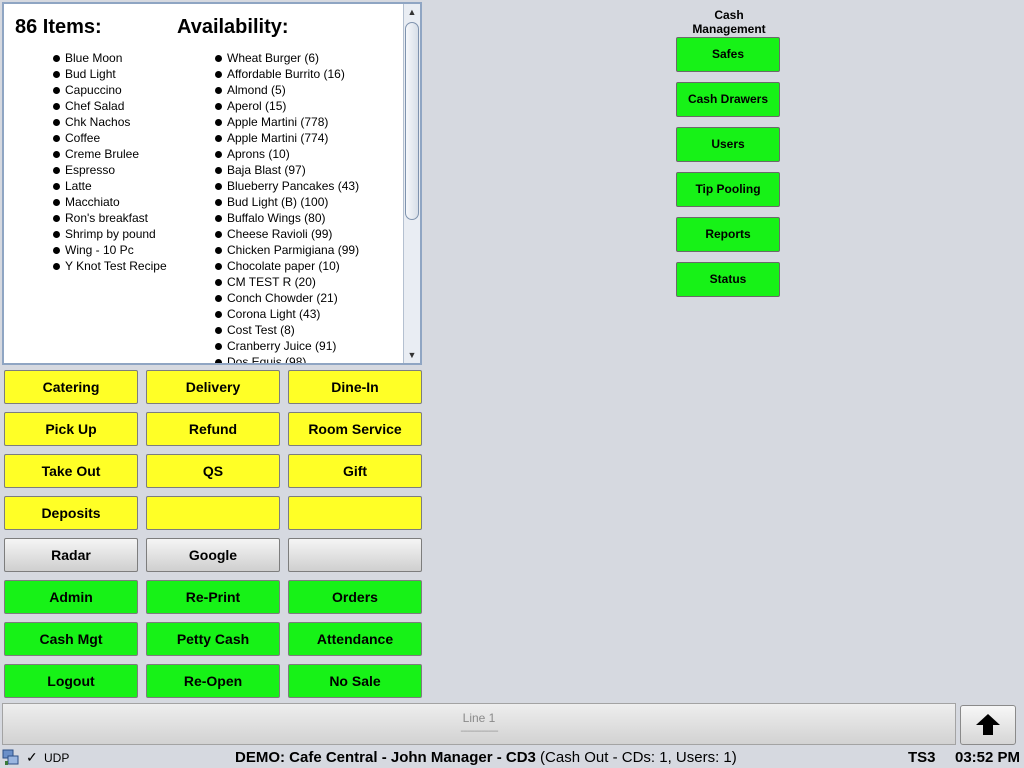  I want to click on clock: 03:52 PM, so click(988, 757).